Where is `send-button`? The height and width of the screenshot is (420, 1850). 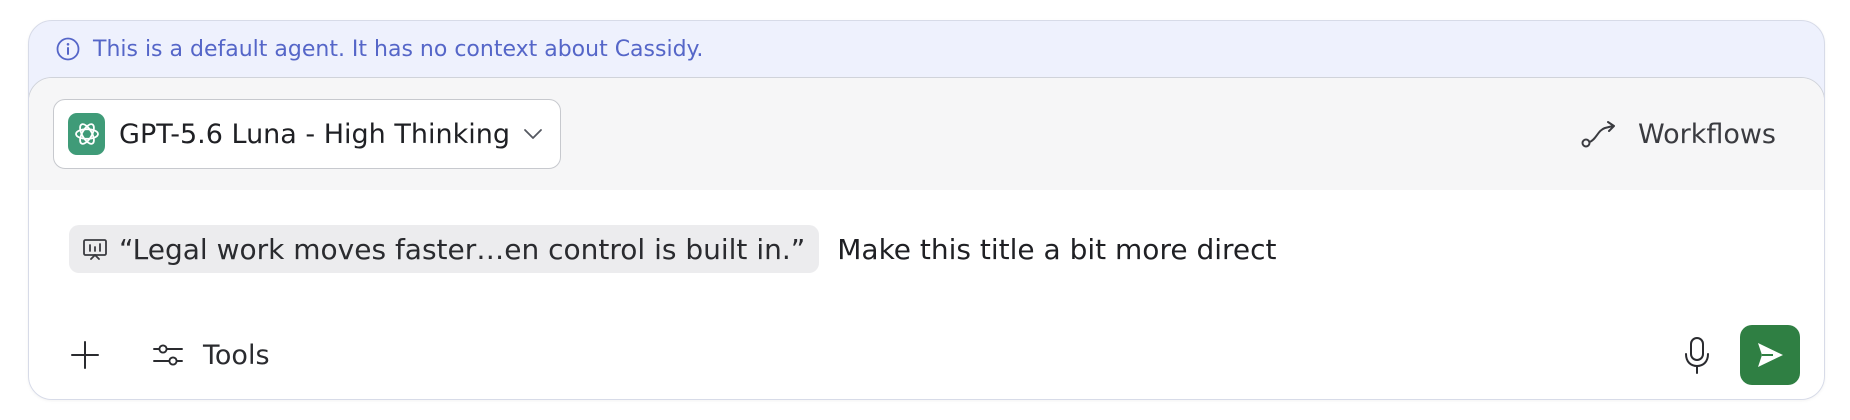 send-button is located at coordinates (1770, 355).